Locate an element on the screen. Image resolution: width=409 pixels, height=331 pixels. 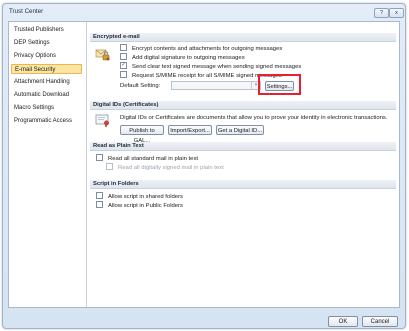
read-plain-text-checkbox is located at coordinates (99, 157).